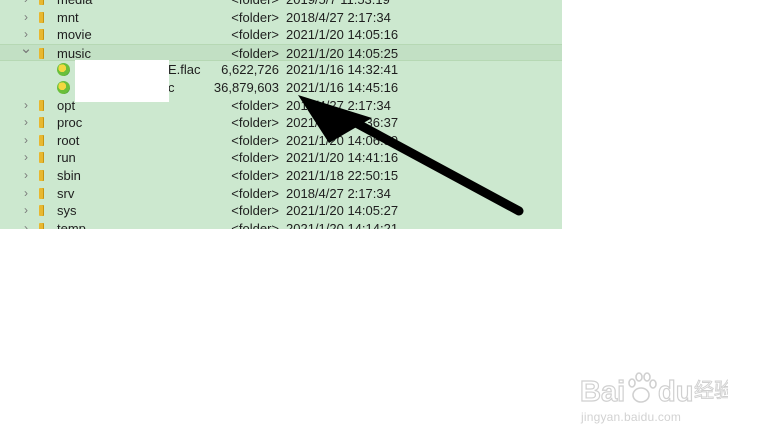 The height and width of the screenshot is (445, 757). Describe the element at coordinates (246, 87) in the screenshot. I see `item-size: 36,879,603` at that location.